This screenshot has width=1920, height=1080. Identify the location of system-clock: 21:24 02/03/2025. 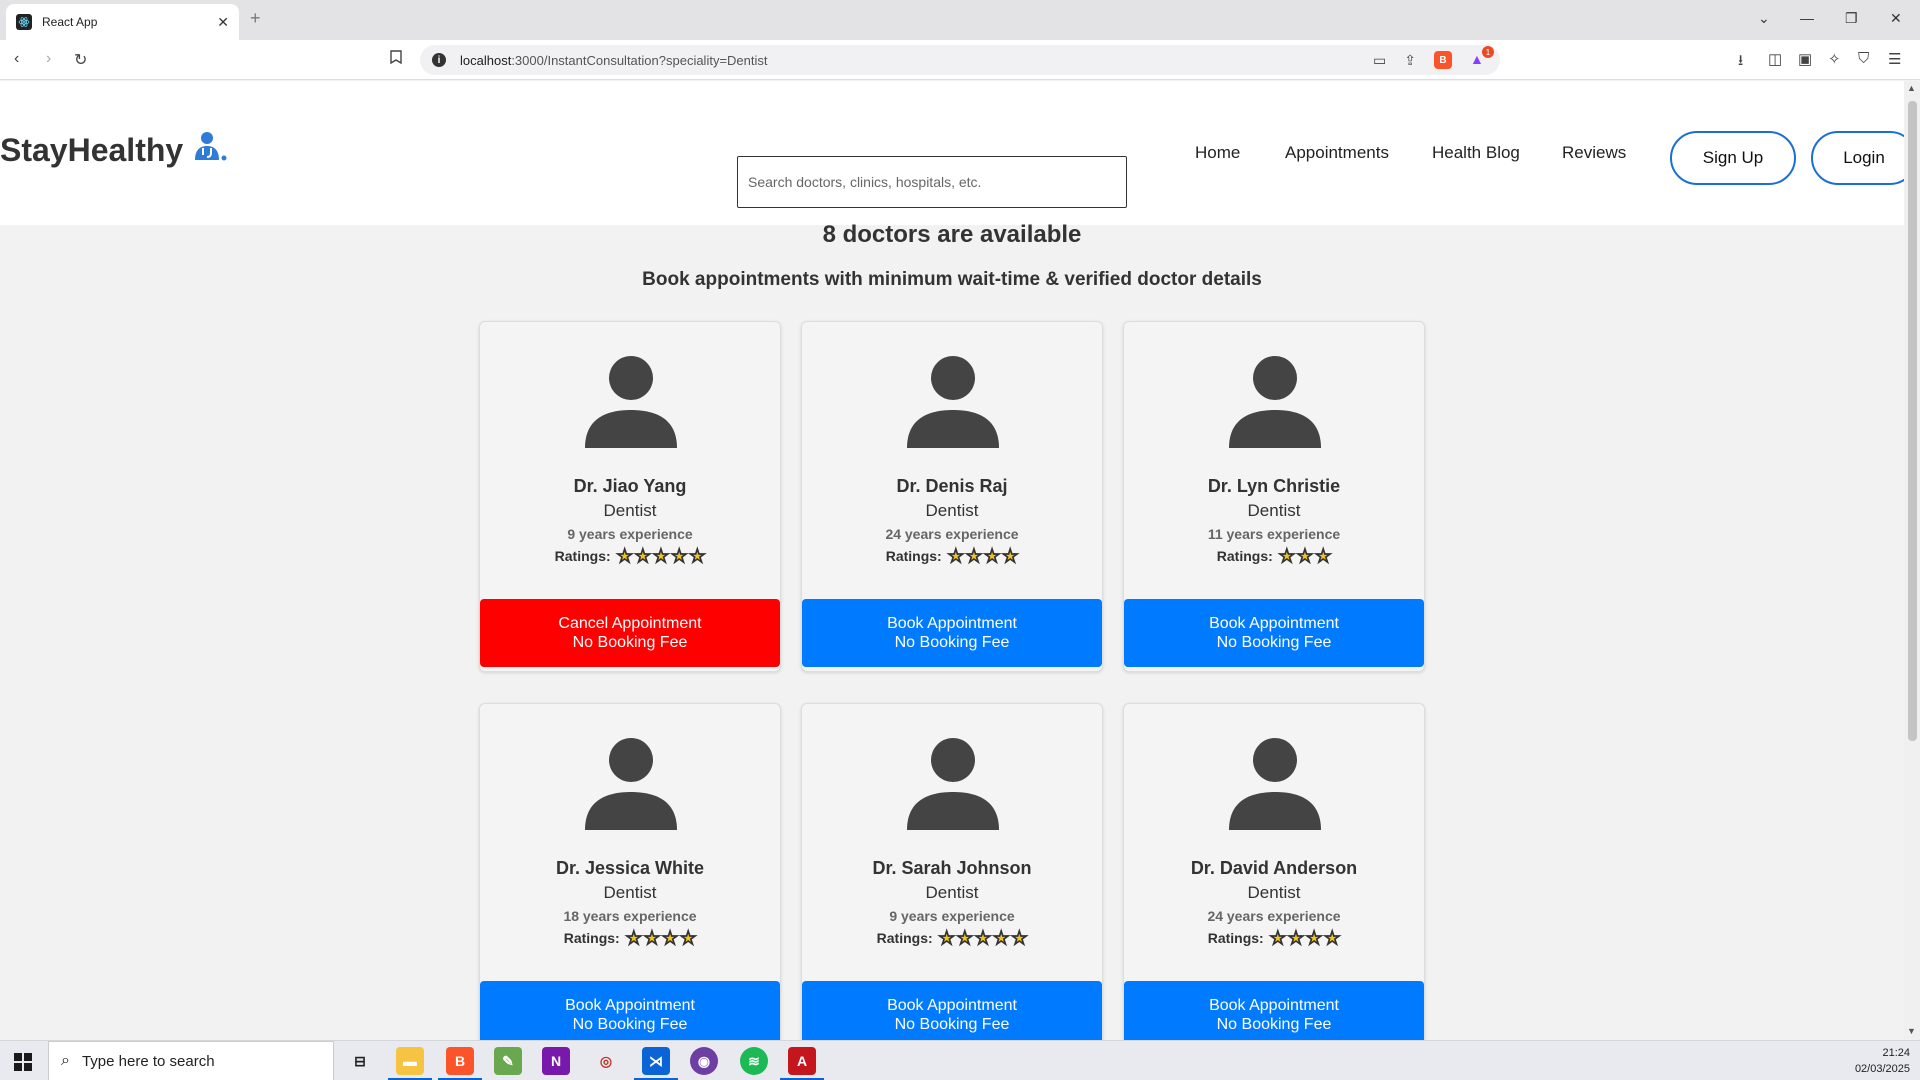
(1882, 1061).